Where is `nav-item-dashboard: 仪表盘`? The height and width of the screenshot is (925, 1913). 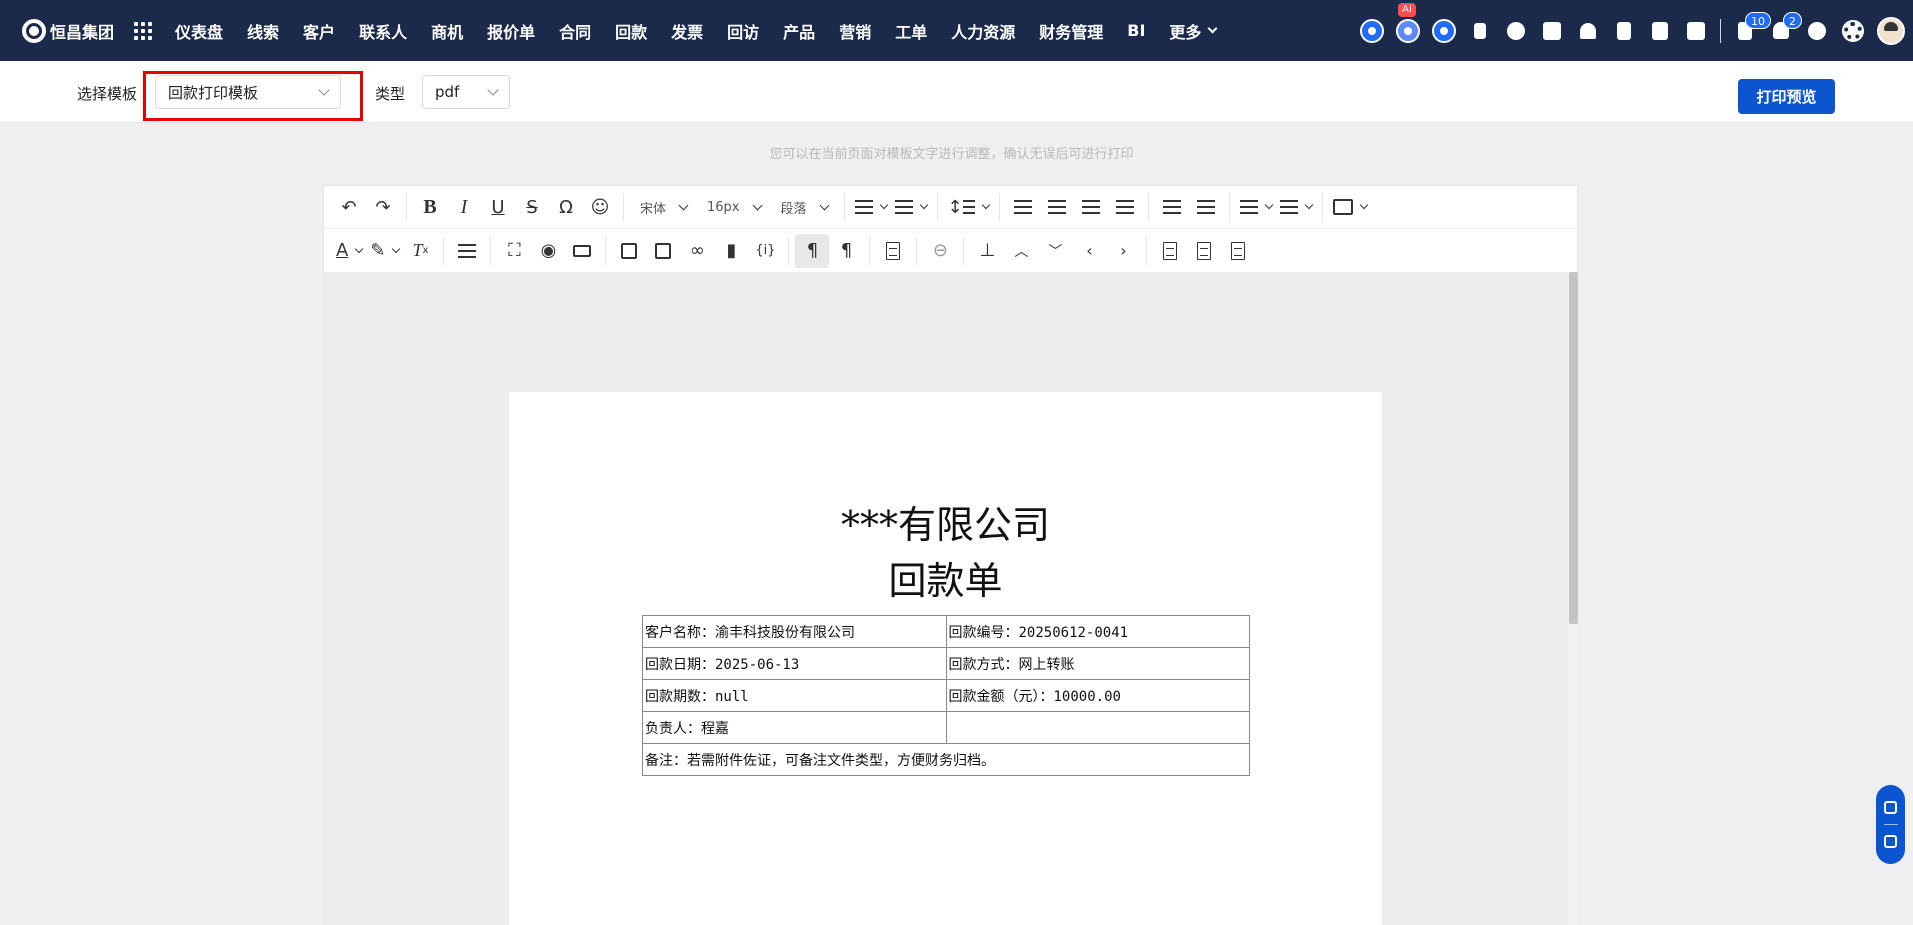 nav-item-dashboard: 仪表盘 is located at coordinates (199, 31).